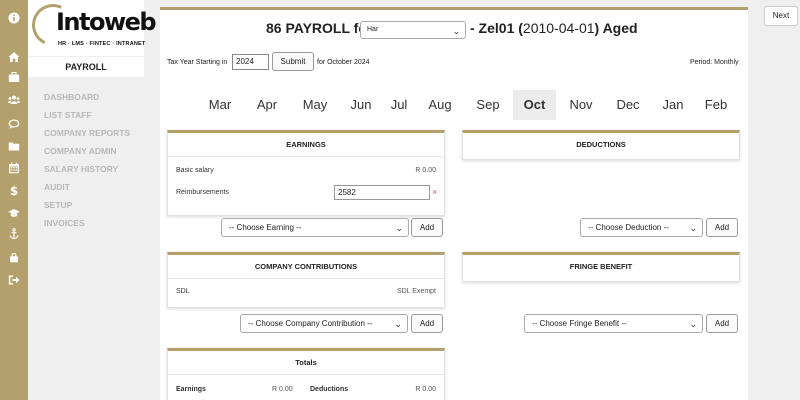 The height and width of the screenshot is (400, 800). I want to click on choose-earning-value: -- Choose Earning --, so click(265, 227).